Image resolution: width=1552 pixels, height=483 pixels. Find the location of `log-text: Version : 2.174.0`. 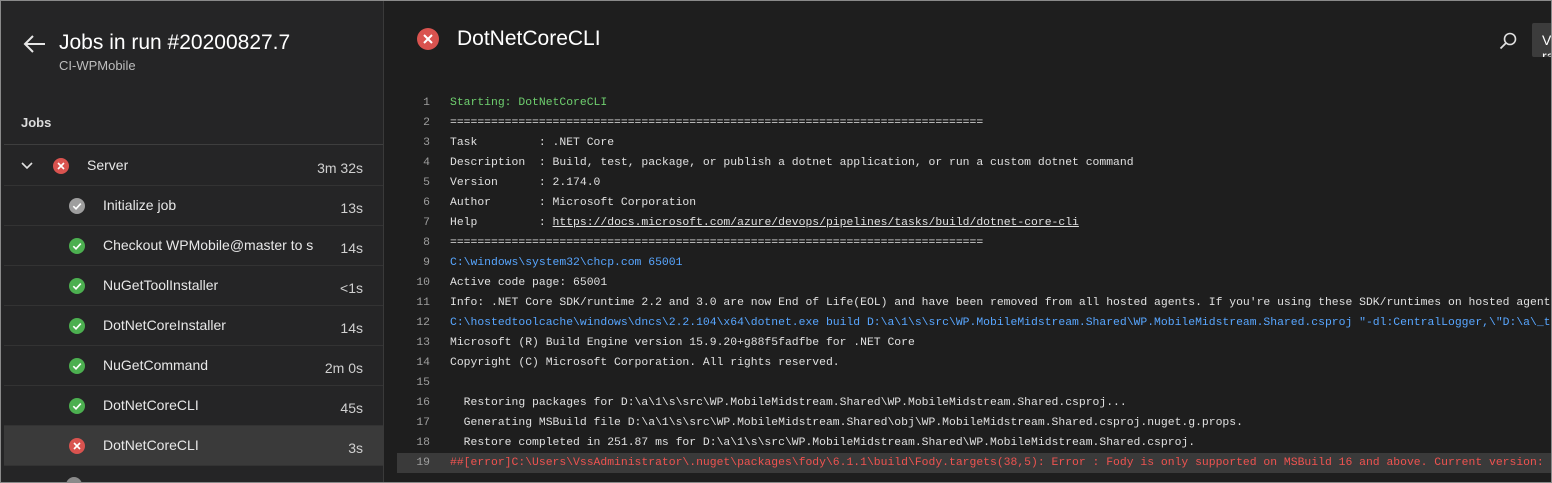

log-text: Version : 2.174.0 is located at coordinates (525, 183).